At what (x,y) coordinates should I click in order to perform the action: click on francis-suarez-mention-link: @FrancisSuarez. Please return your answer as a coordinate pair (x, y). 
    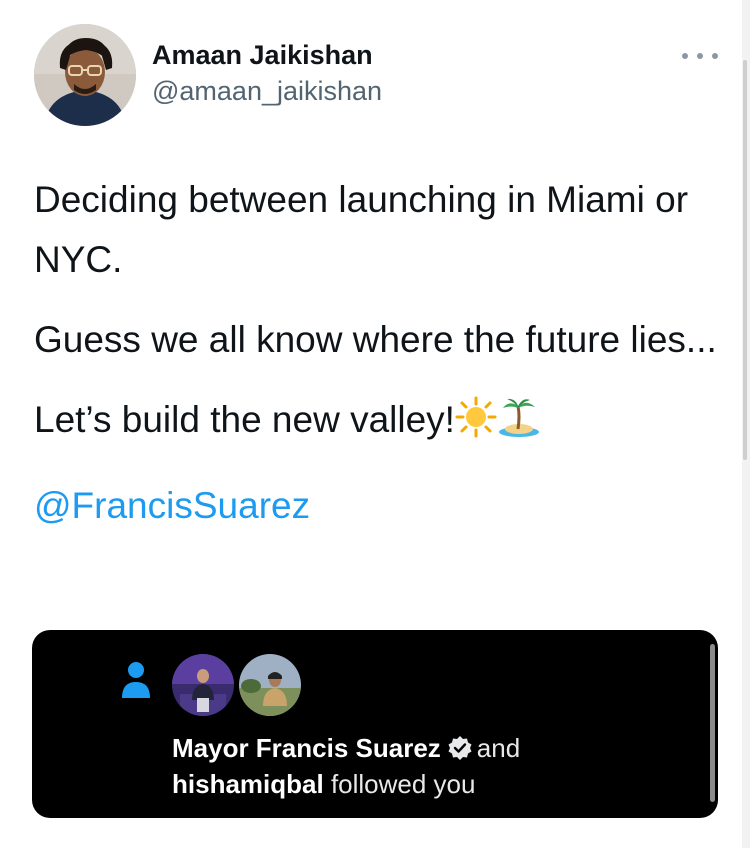
    Looking at the image, I should click on (172, 505).